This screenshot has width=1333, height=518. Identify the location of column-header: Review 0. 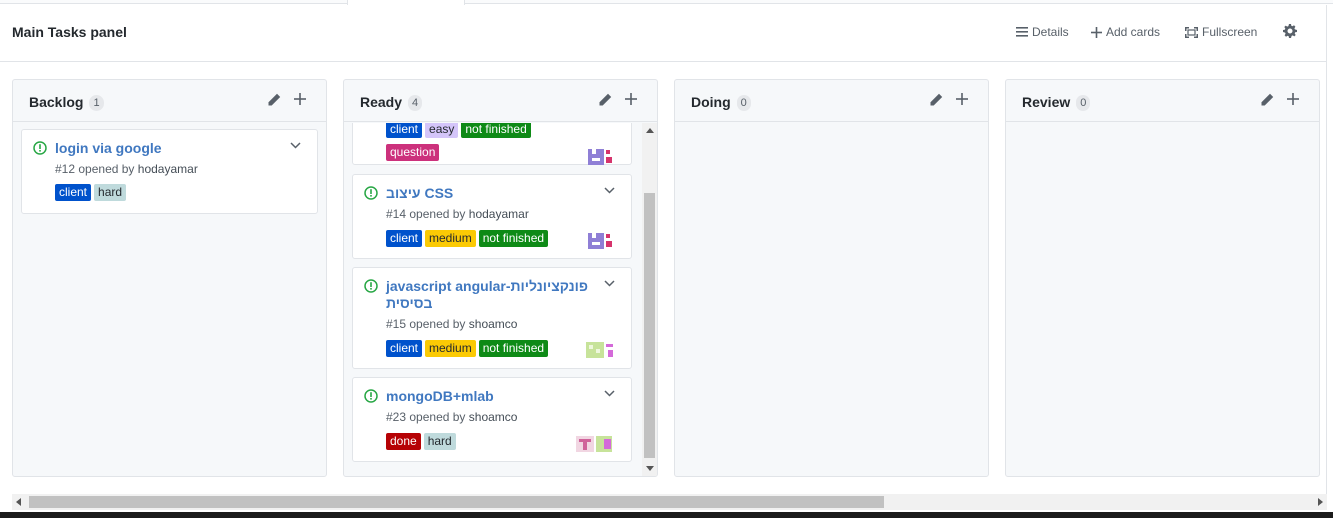
(1162, 101).